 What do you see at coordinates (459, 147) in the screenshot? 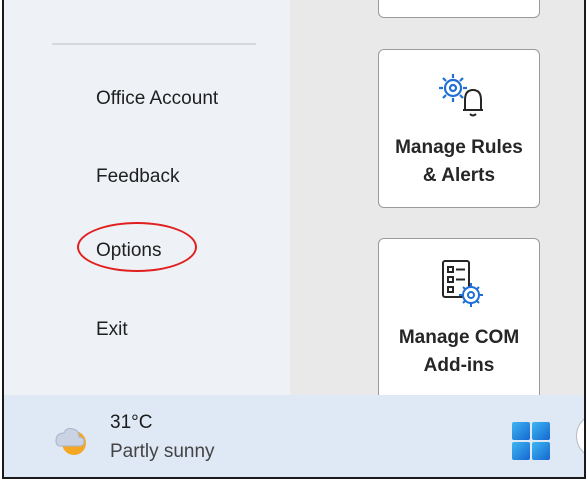
I see `tile-label-line1: Manage Rules` at bounding box center [459, 147].